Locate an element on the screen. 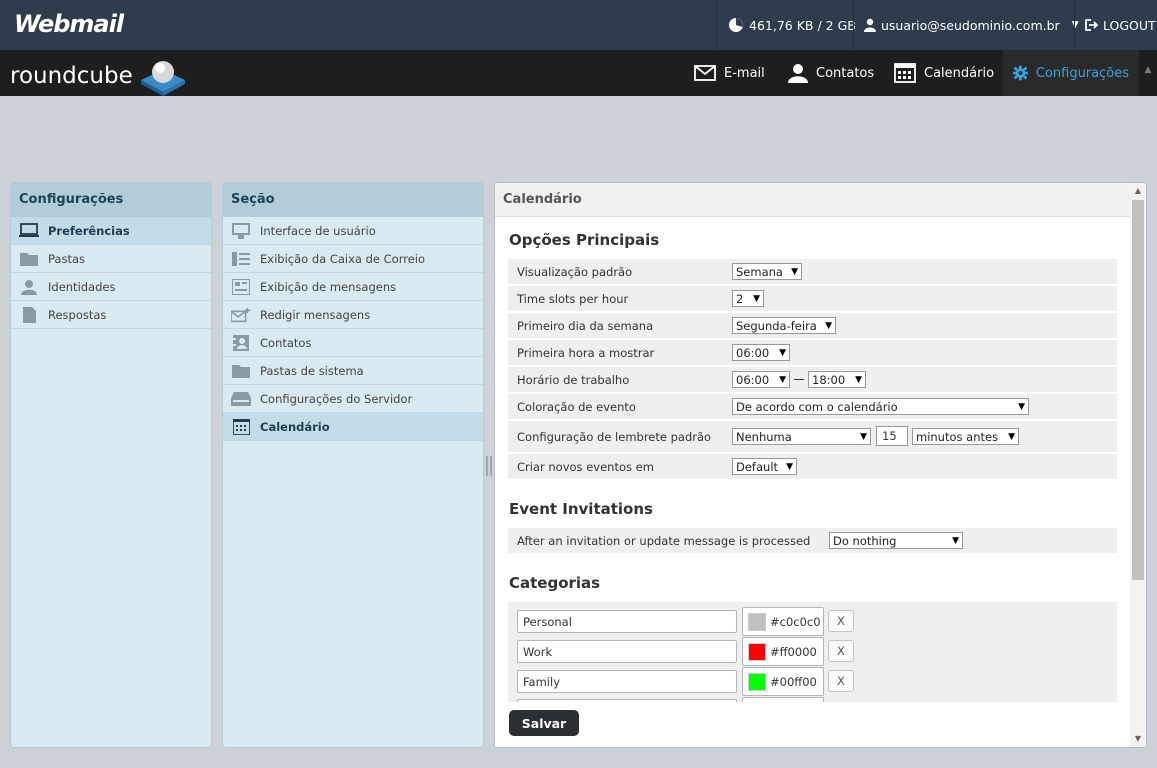 This screenshot has width=1157, height=768. reminder-unit-select: minutos antes ▼ is located at coordinates (965, 436).